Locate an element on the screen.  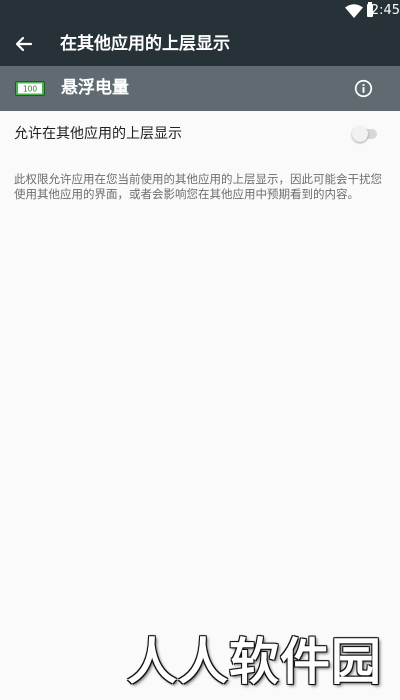
switch-thumb is located at coordinates (360, 134).